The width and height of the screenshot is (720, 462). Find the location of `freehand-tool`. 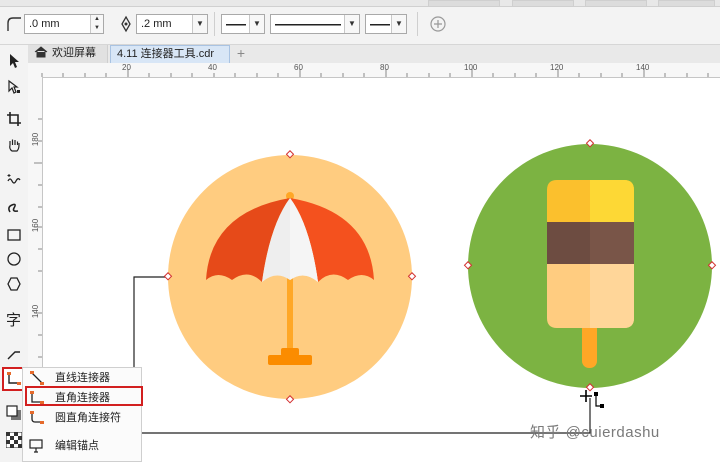

freehand-tool is located at coordinates (14, 179).